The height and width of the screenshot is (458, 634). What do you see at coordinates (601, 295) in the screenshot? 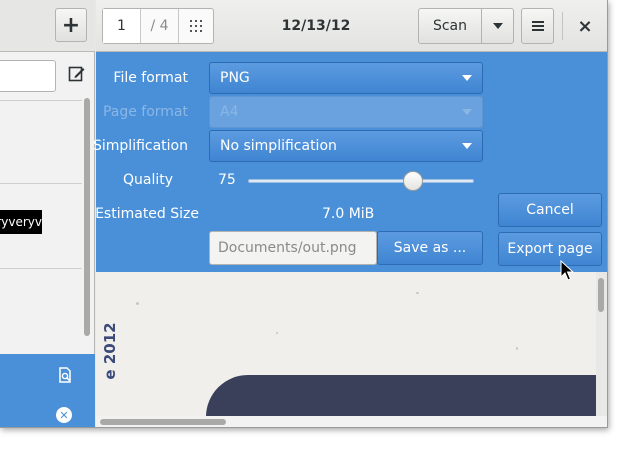
I see `preview-vertical-scrollbar` at bounding box center [601, 295].